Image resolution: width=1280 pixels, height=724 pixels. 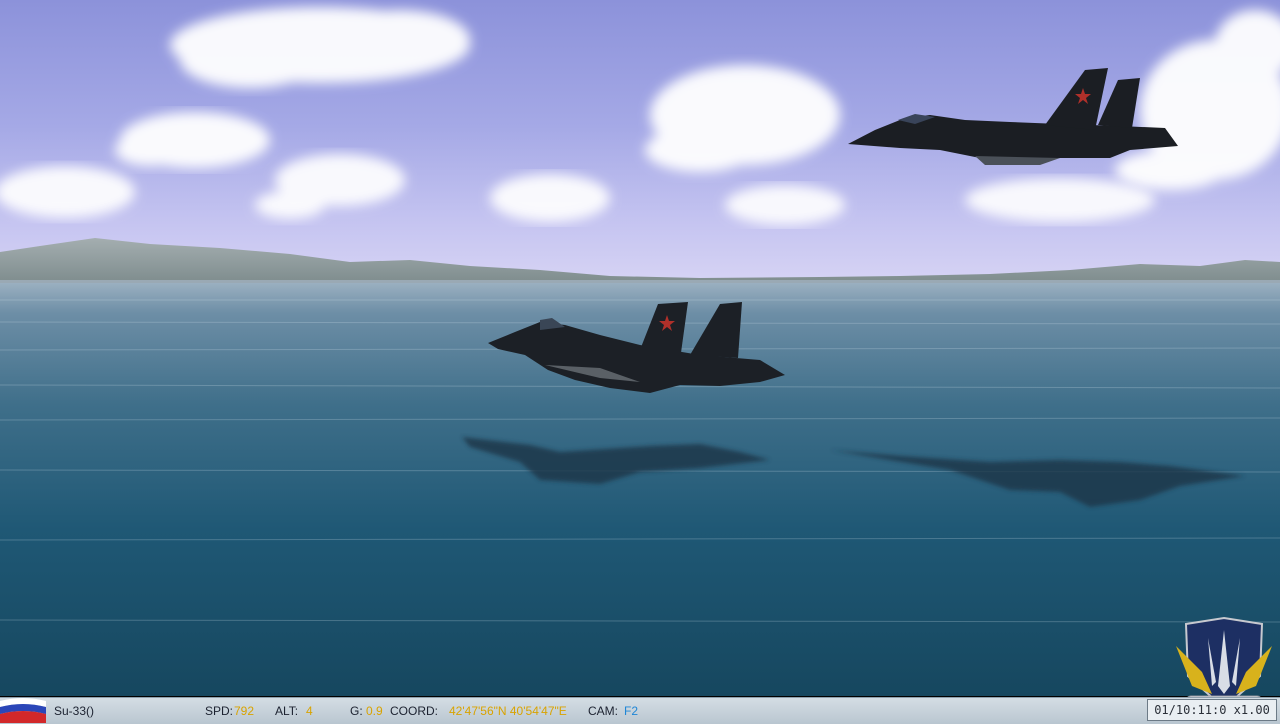 I want to click on distant-hills, so click(x=640, y=260).